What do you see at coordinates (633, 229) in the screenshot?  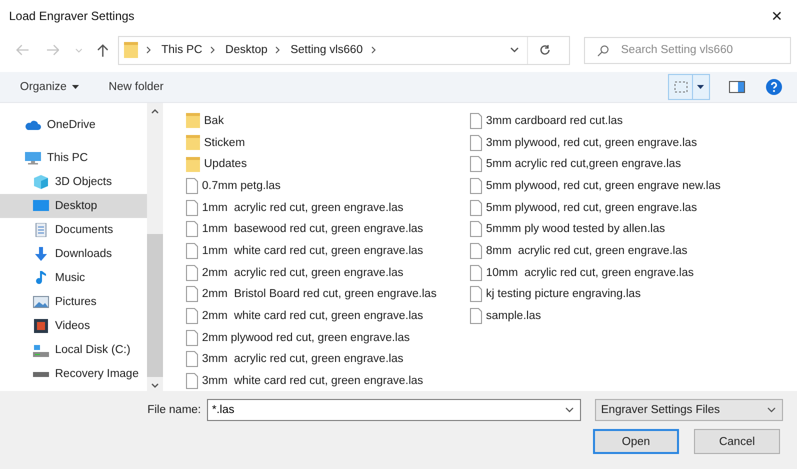 I see `file-item: 5mmm ply wood tested by allen.las` at bounding box center [633, 229].